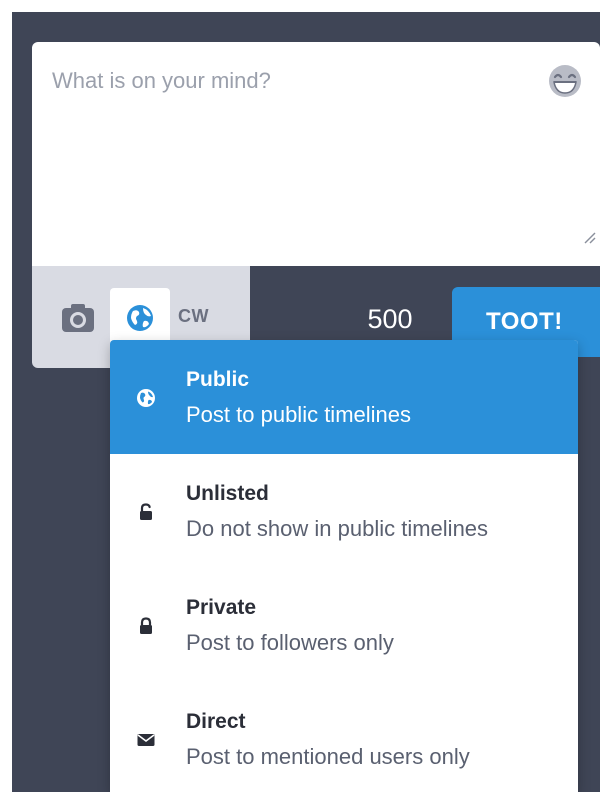 This screenshot has width=600, height=792. Describe the element at coordinates (216, 721) in the screenshot. I see `privacy-option-title: Direct` at that location.